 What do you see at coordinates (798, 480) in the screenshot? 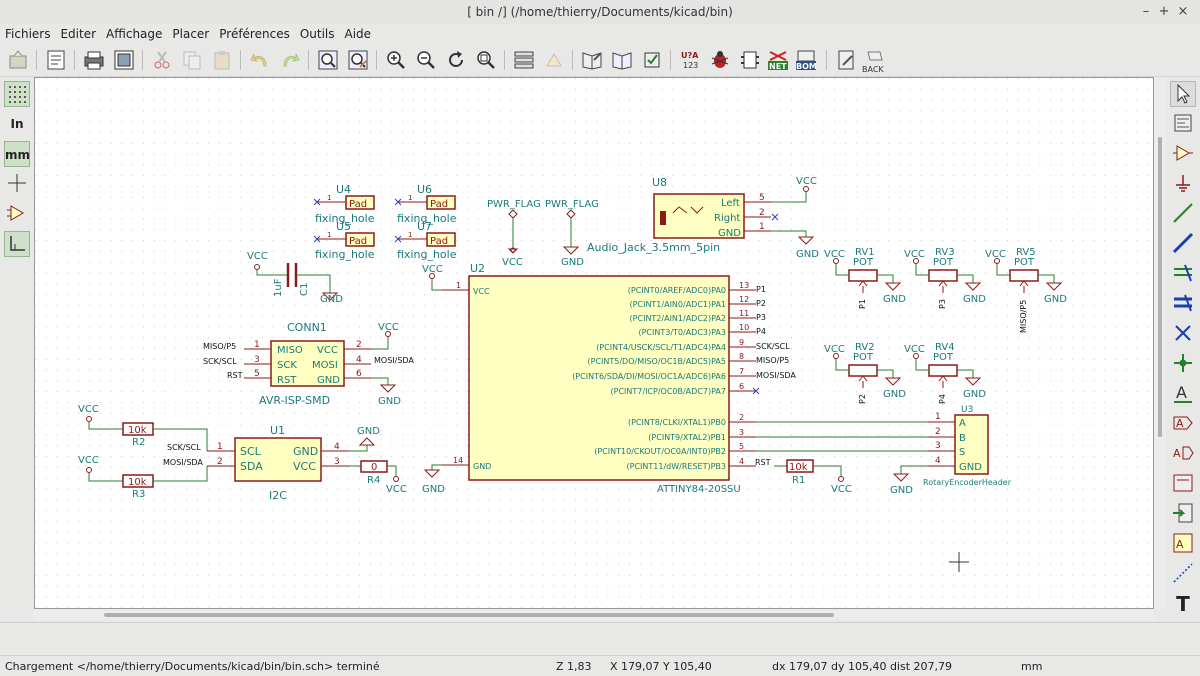
I see `r1-ref: R1` at bounding box center [798, 480].